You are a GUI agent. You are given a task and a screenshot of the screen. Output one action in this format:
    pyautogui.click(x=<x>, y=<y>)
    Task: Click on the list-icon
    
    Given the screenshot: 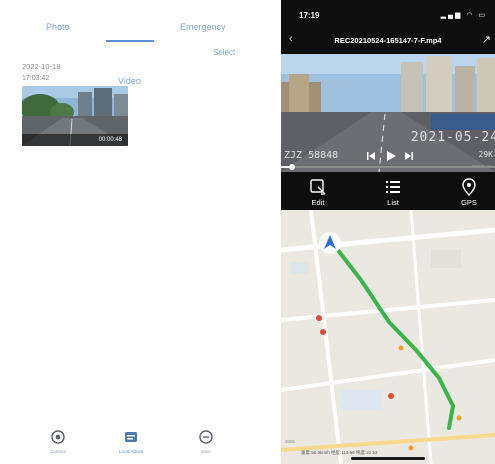 What is the action you would take?
    pyautogui.click(x=393, y=187)
    